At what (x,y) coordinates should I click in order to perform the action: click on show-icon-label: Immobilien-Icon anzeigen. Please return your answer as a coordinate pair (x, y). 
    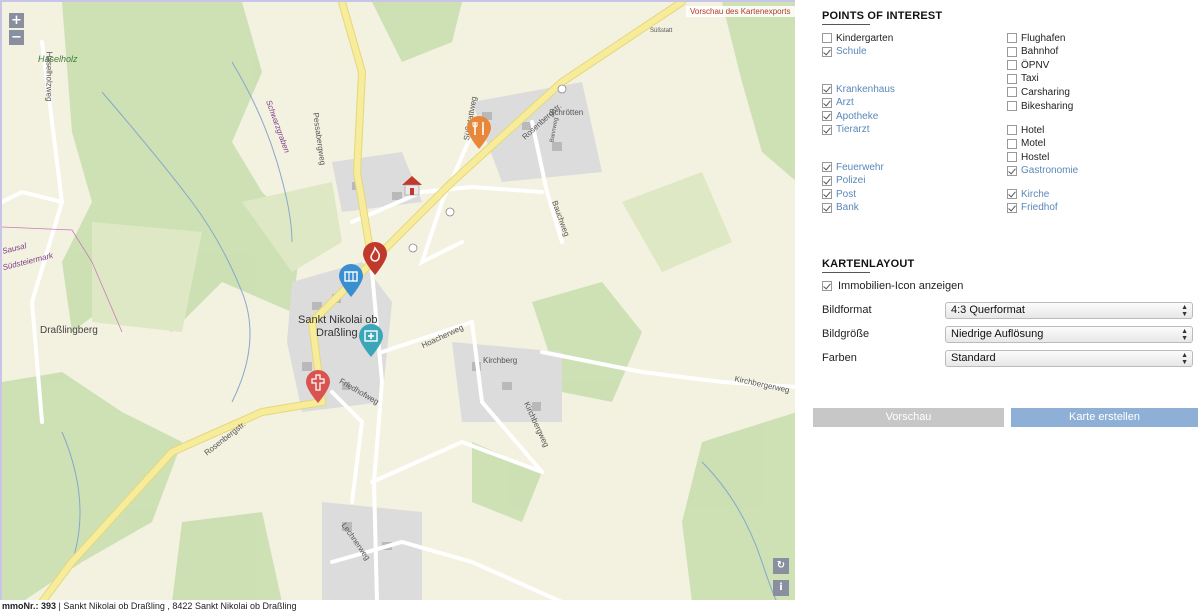
    Looking at the image, I should click on (901, 286).